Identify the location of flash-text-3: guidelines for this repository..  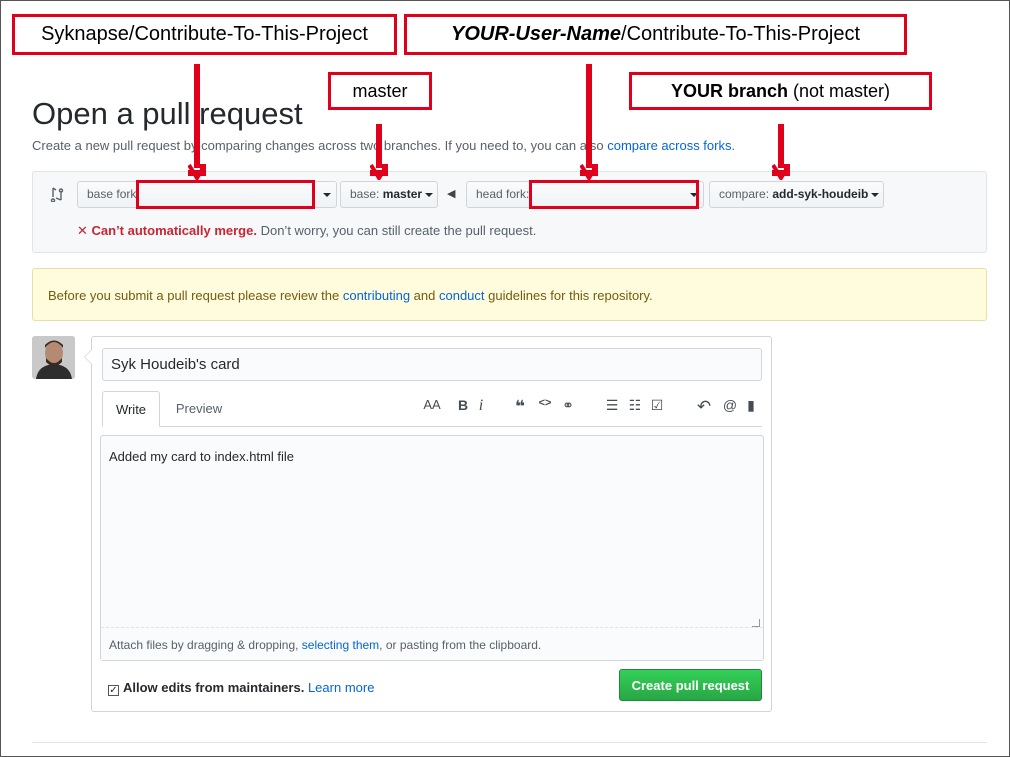
(568, 295).